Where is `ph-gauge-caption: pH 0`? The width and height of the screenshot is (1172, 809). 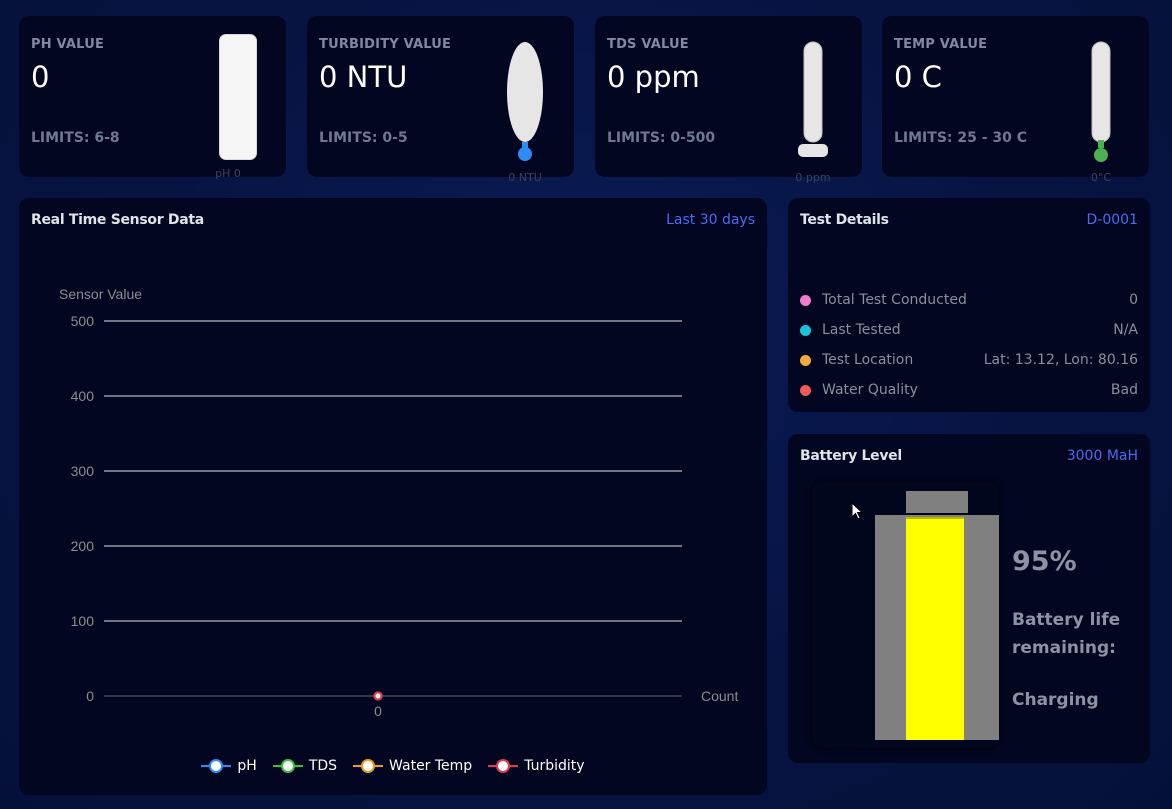 ph-gauge-caption: pH 0 is located at coordinates (228, 173).